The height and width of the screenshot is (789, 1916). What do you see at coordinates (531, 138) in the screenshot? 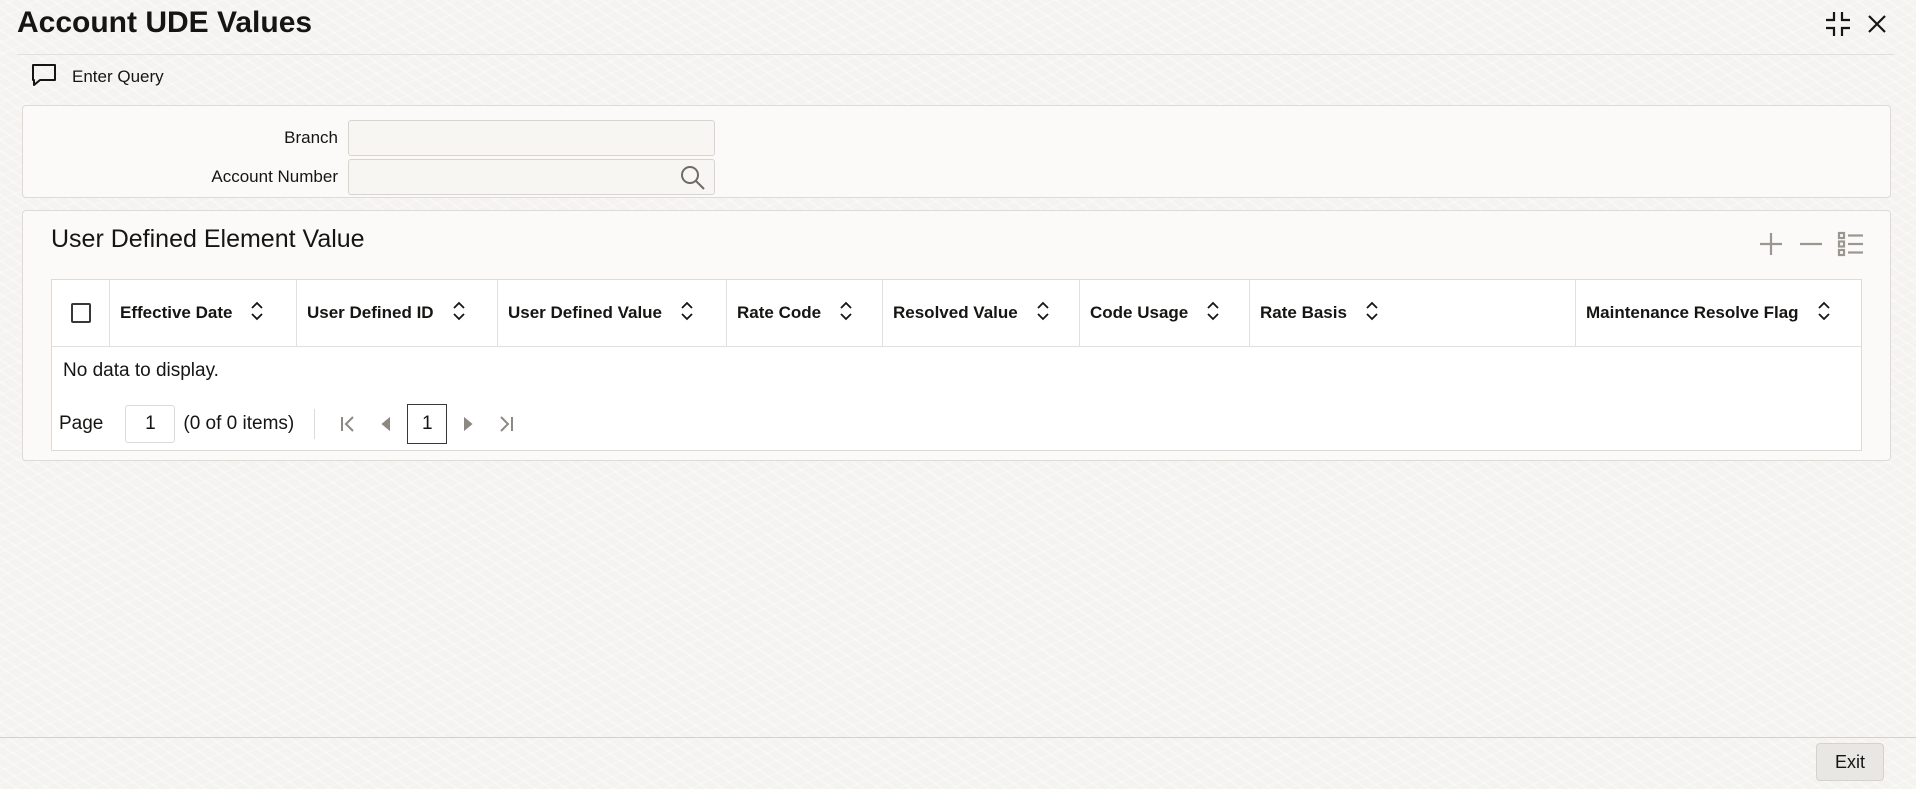
I see `branch-input` at bounding box center [531, 138].